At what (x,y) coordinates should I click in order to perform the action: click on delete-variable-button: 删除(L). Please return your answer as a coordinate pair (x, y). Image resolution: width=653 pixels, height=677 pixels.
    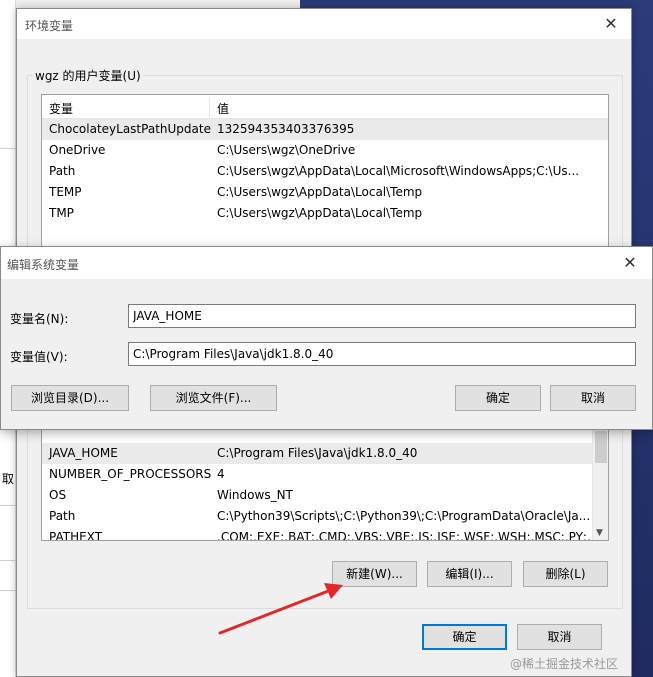
    Looking at the image, I should click on (565, 574).